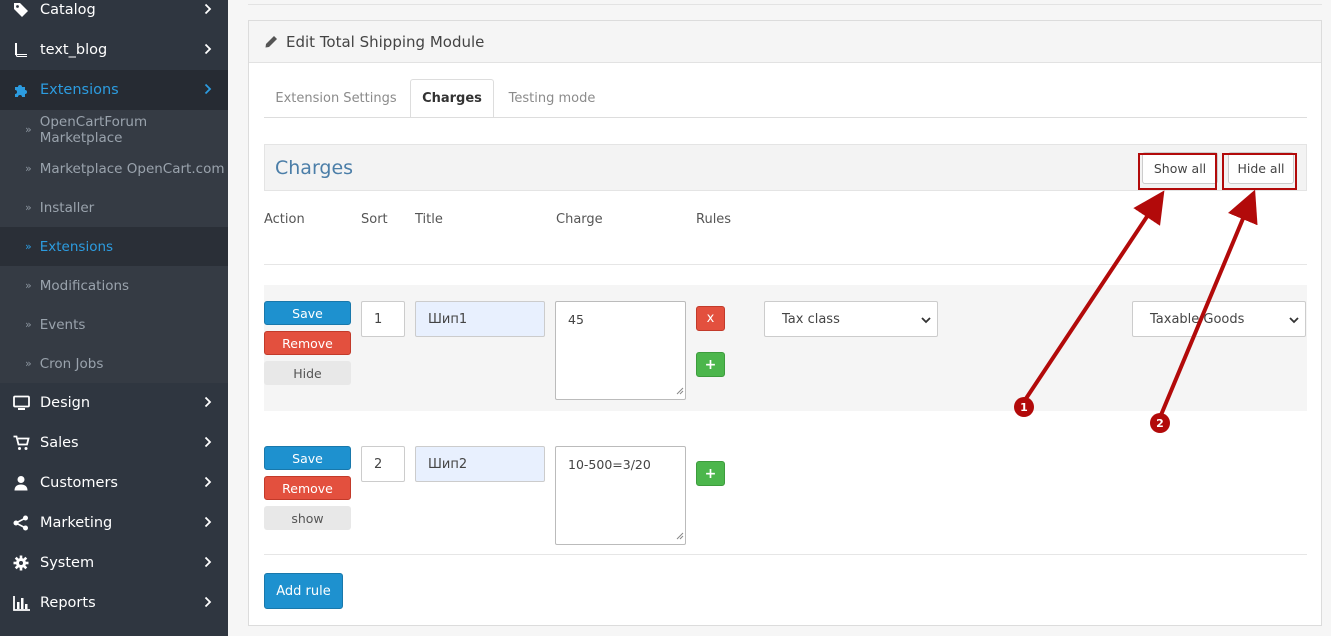  What do you see at coordinates (114, 15) in the screenshot?
I see `sidebar-item-catalog: Catalog` at bounding box center [114, 15].